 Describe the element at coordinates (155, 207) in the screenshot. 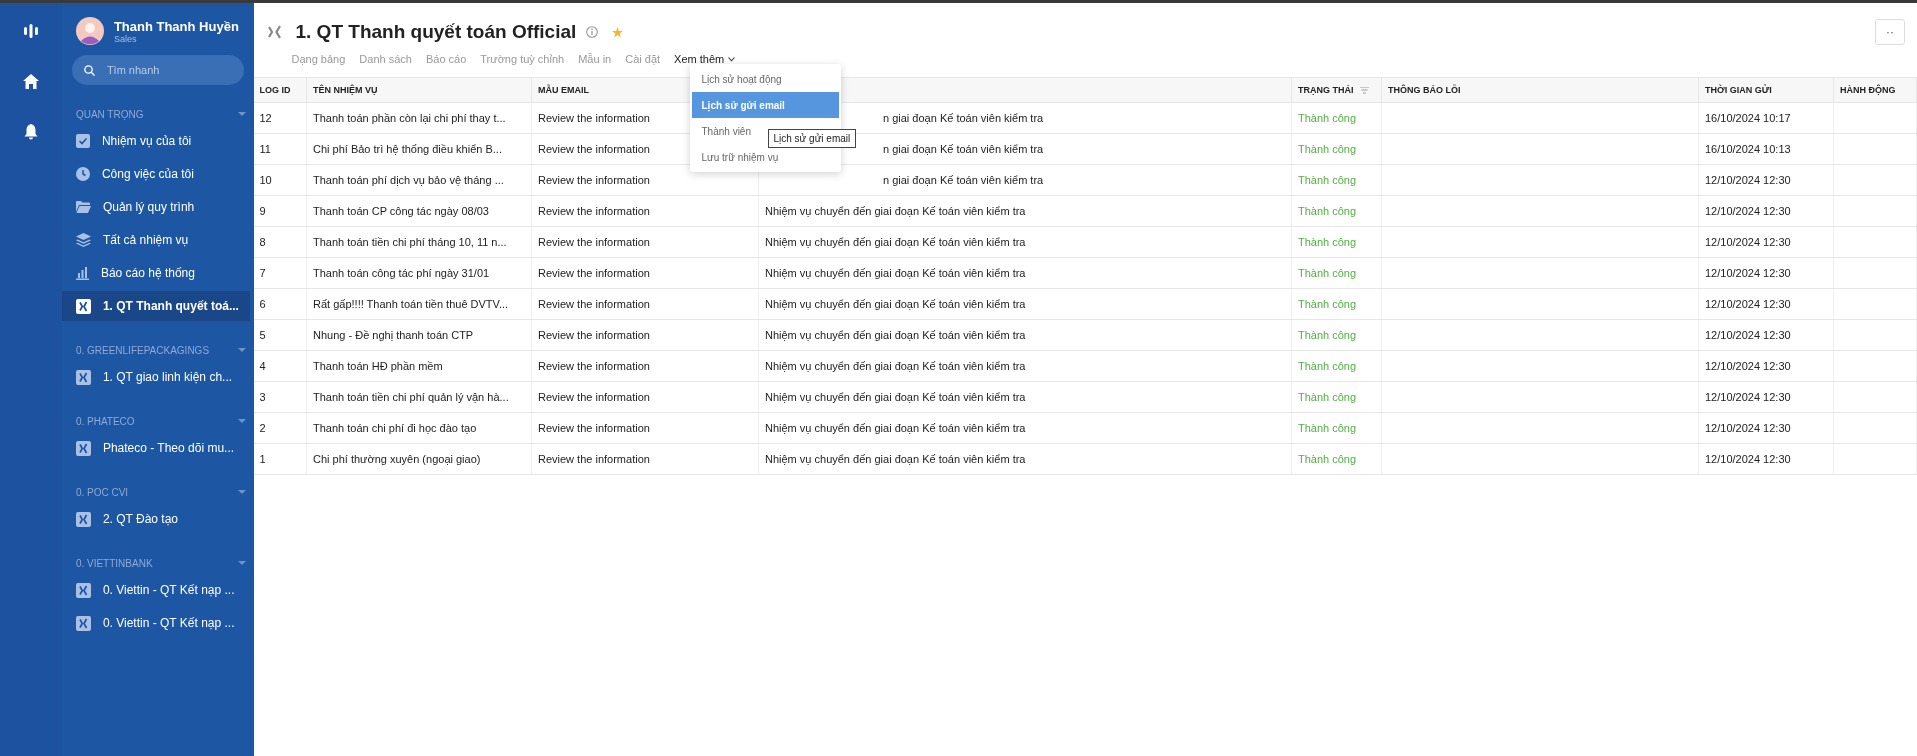

I see `sidebar-item: Quản lý quy trình` at that location.